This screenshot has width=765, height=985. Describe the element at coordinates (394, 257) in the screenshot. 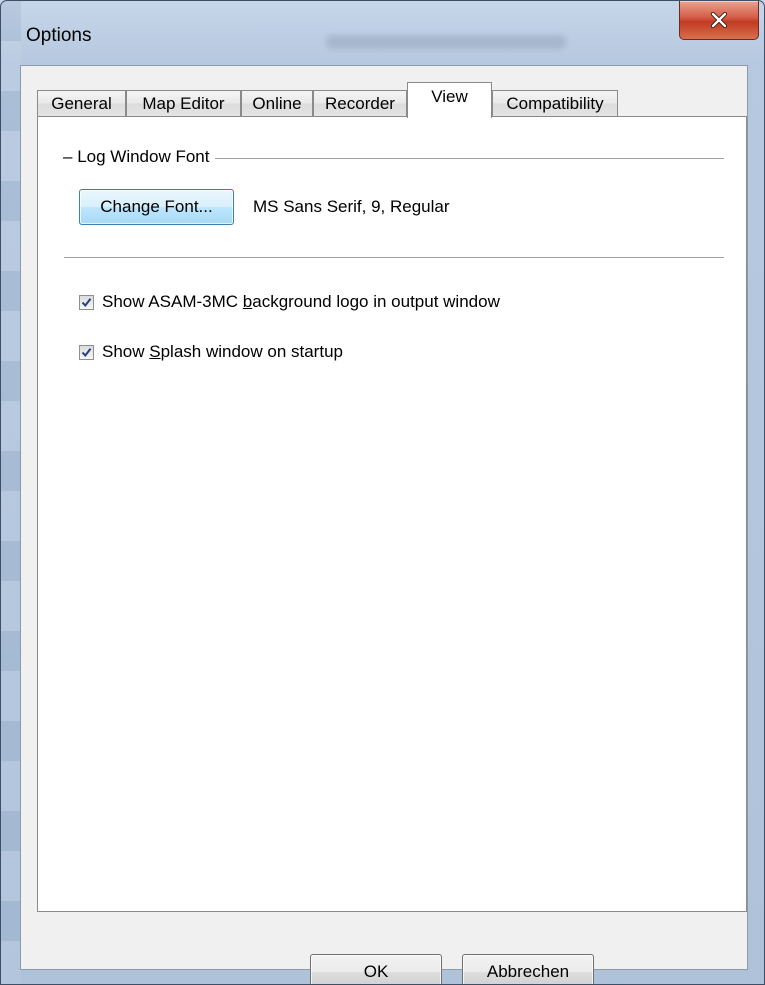

I see `separator-line` at that location.